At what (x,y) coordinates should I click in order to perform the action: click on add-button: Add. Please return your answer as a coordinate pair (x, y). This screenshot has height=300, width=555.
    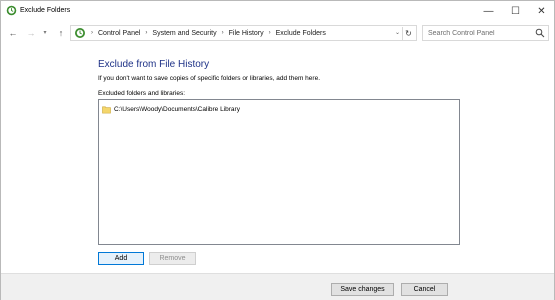
    Looking at the image, I should click on (121, 258).